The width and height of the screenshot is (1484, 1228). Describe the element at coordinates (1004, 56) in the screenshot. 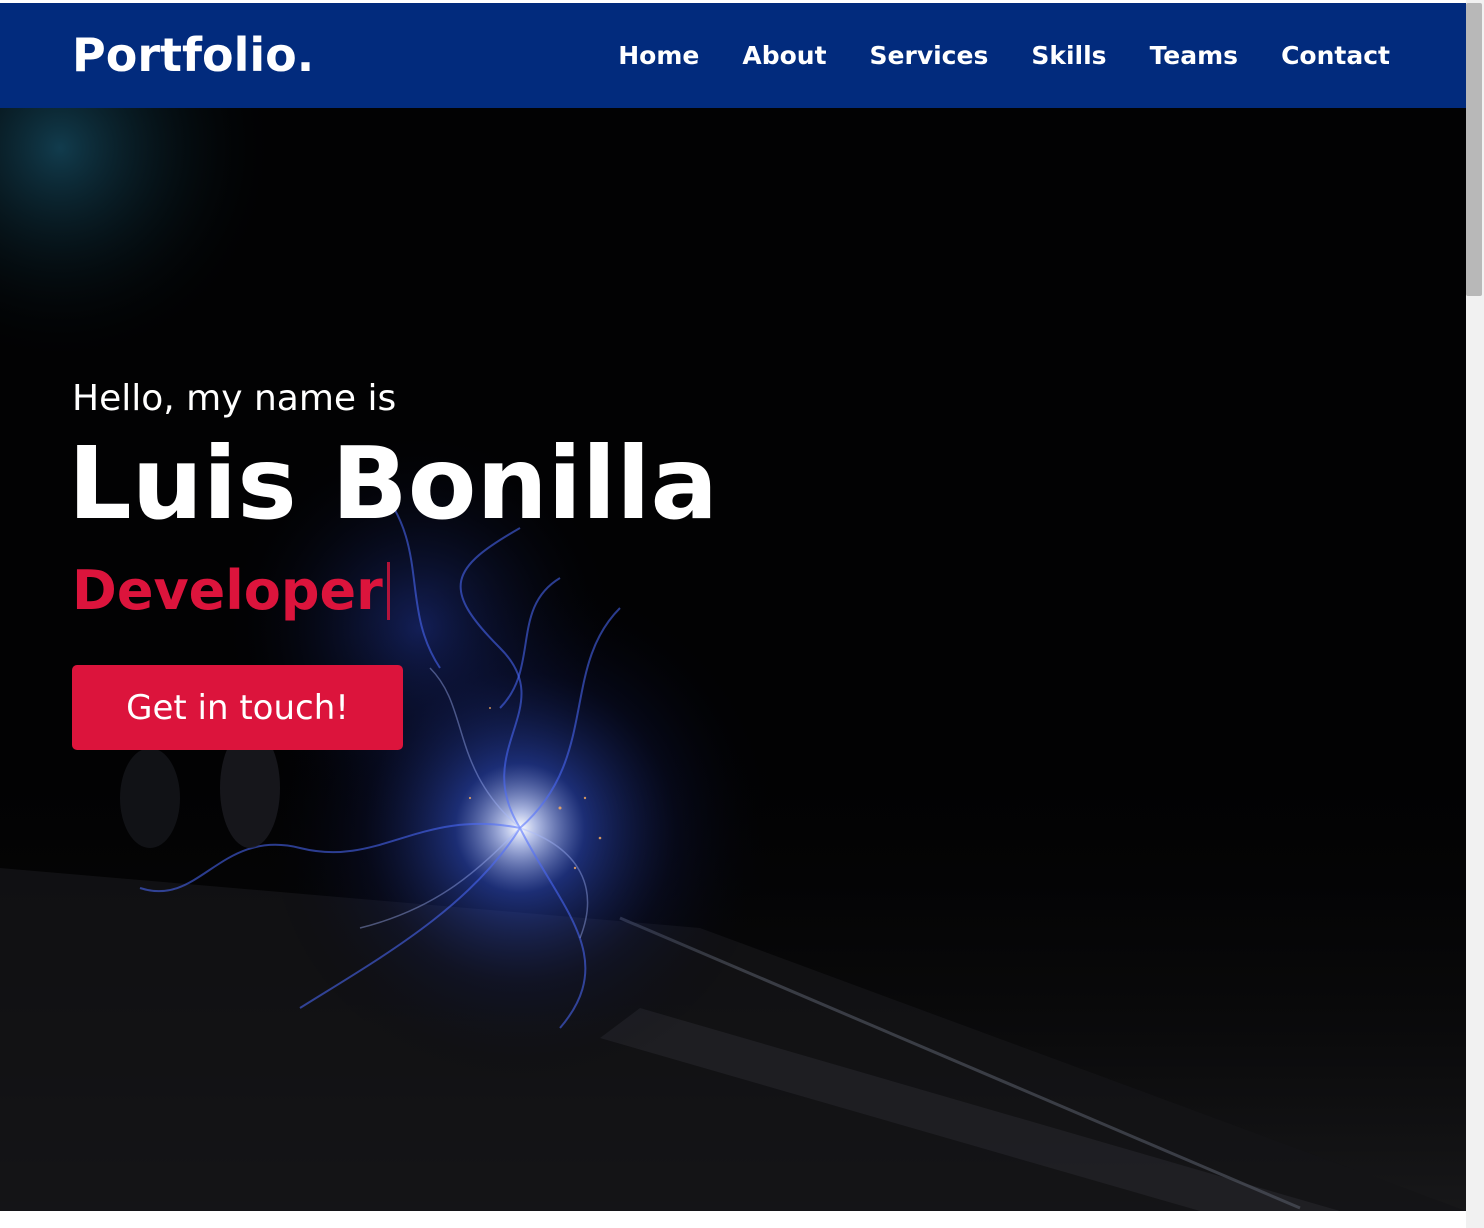

I see `nav-menu: Home About Services Skills Teams Contact` at that location.